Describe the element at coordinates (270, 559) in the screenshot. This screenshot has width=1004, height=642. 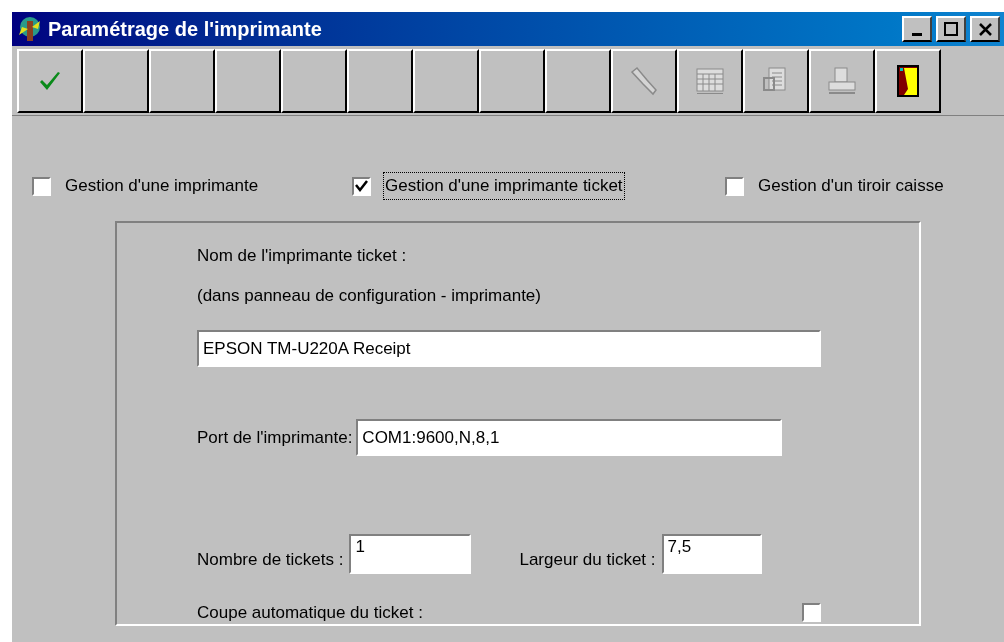
I see `field-label: Nombre de tickets :` at that location.